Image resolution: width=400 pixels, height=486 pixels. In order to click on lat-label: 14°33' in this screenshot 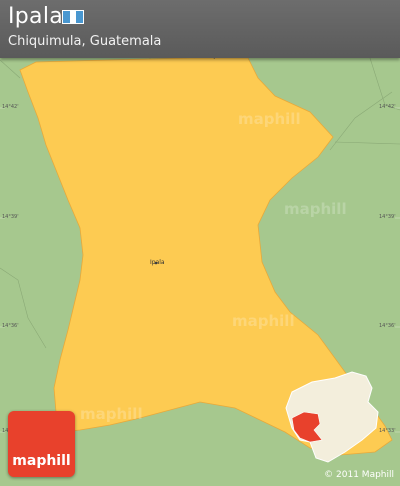, I will do `click(387, 431)`.